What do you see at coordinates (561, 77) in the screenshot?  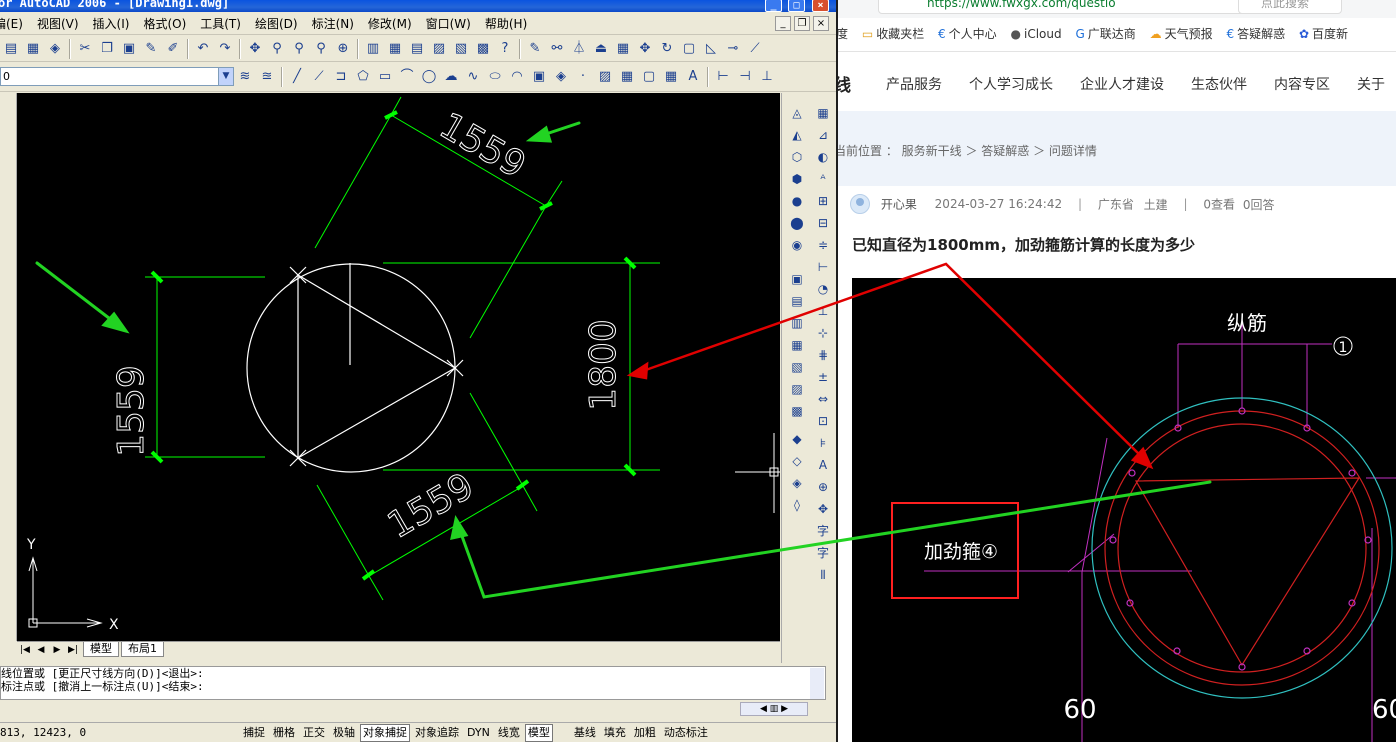 I see `make-block-icon: ◈` at bounding box center [561, 77].